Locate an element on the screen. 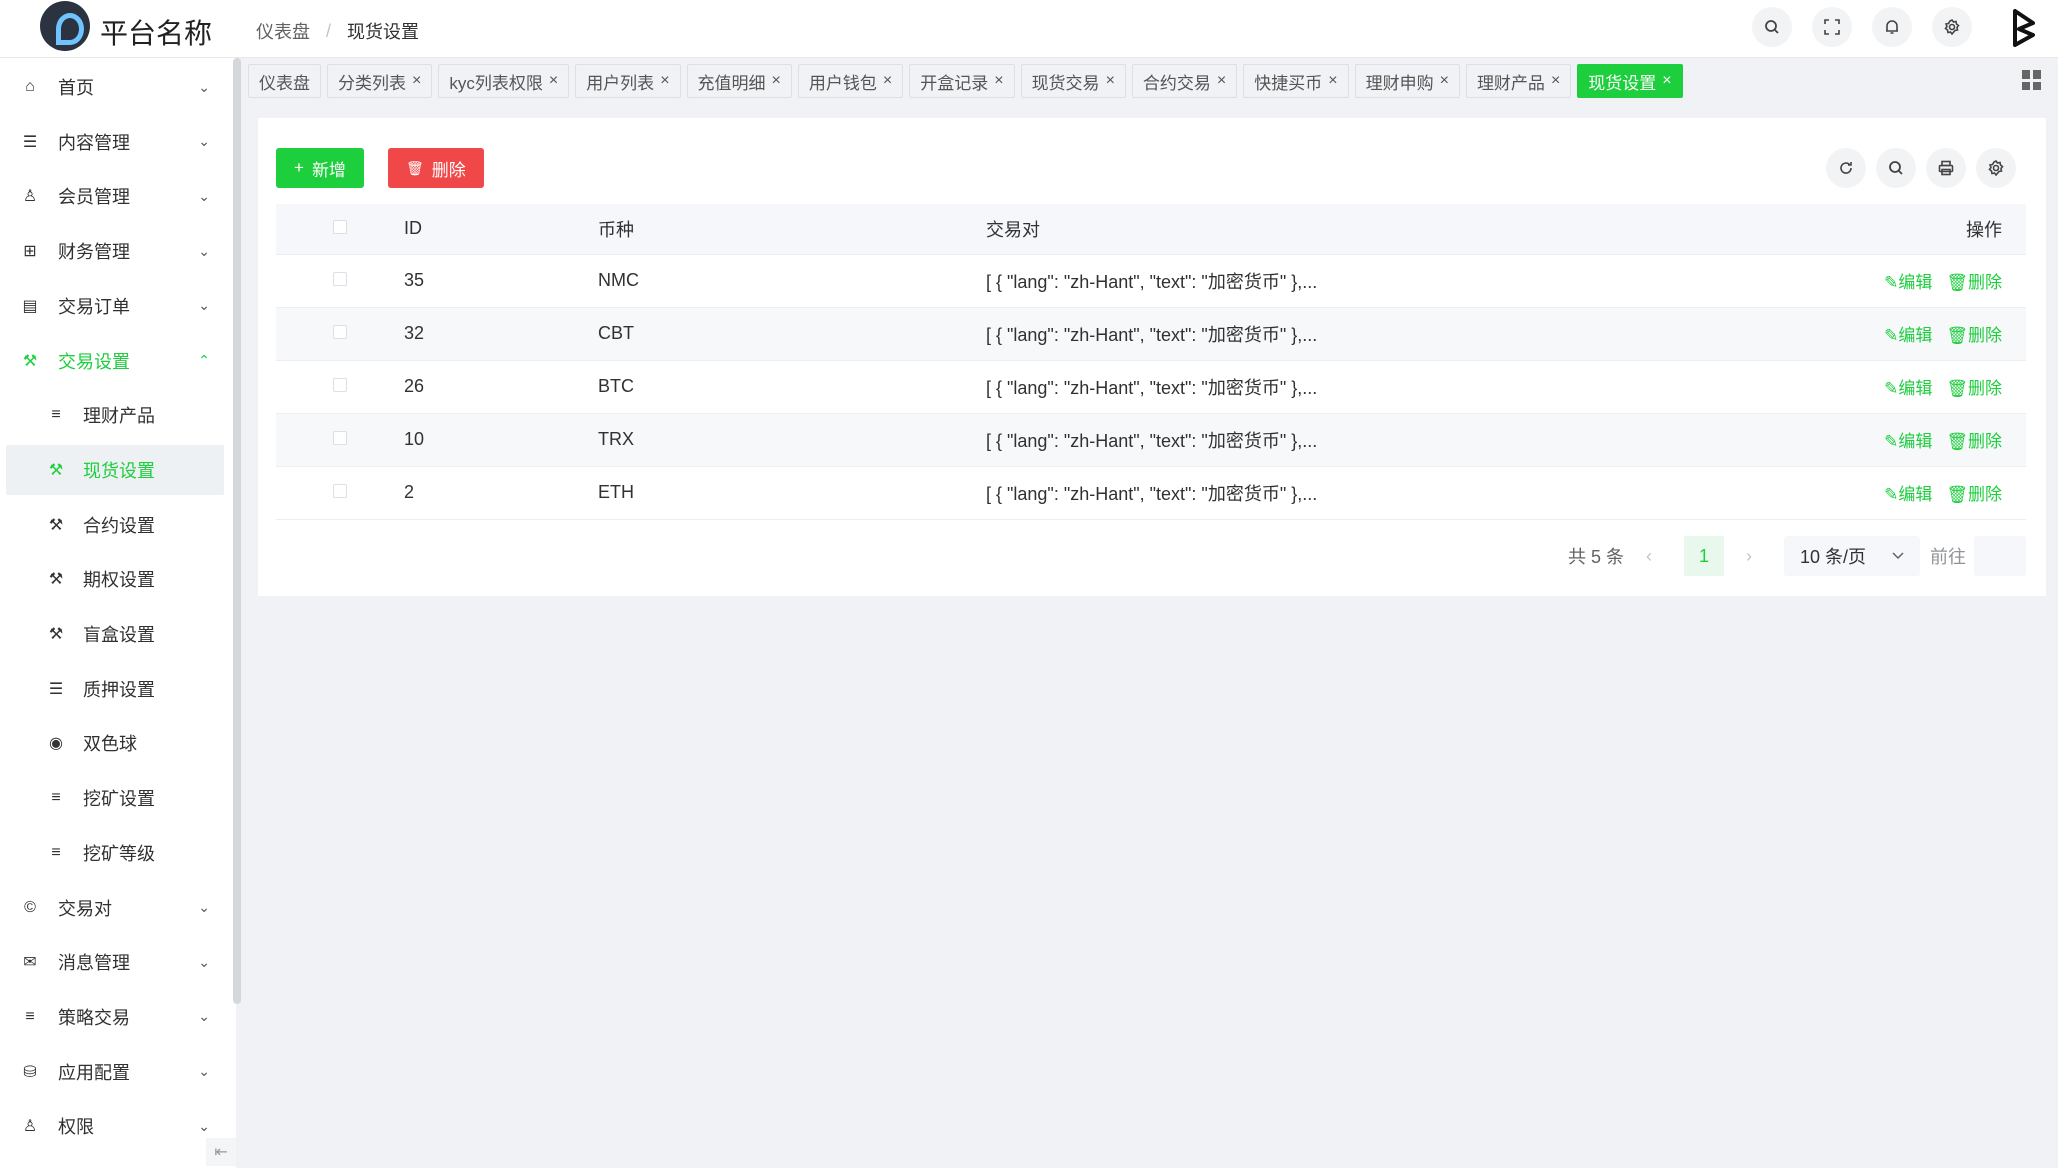 Image resolution: width=2058 pixels, height=1168 pixels. sidebar-item-12: ◉ 双色球 is located at coordinates (115, 743).